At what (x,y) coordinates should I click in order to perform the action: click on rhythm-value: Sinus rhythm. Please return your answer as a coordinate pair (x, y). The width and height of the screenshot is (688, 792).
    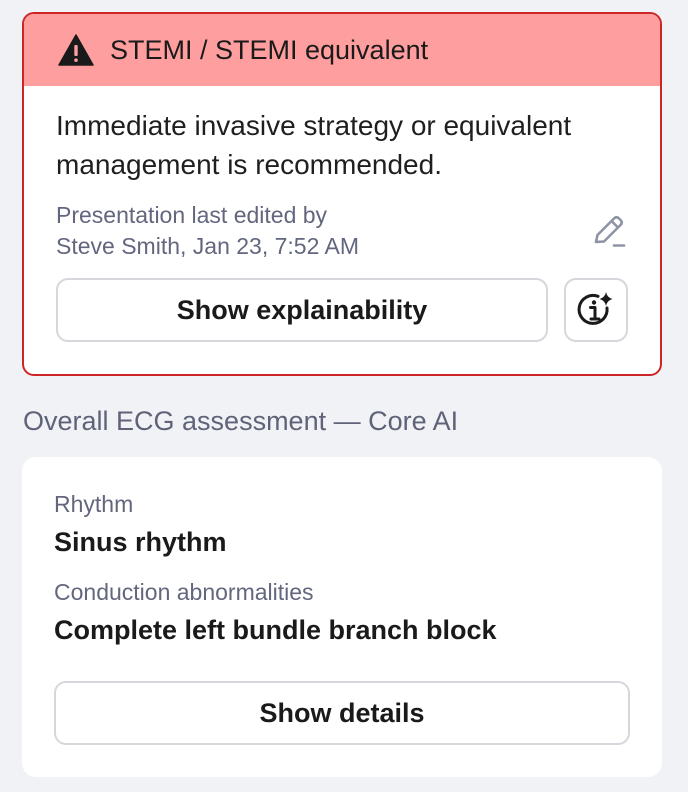
    Looking at the image, I should click on (140, 542).